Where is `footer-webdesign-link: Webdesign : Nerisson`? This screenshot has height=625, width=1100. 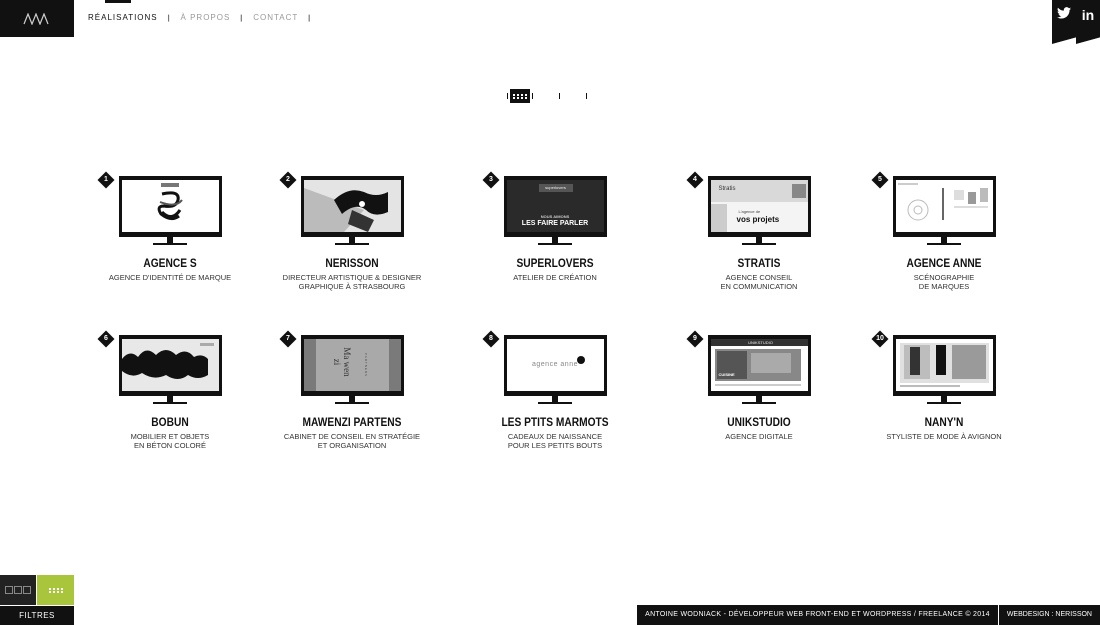
footer-webdesign-link: Webdesign : Nerisson is located at coordinates (1049, 615).